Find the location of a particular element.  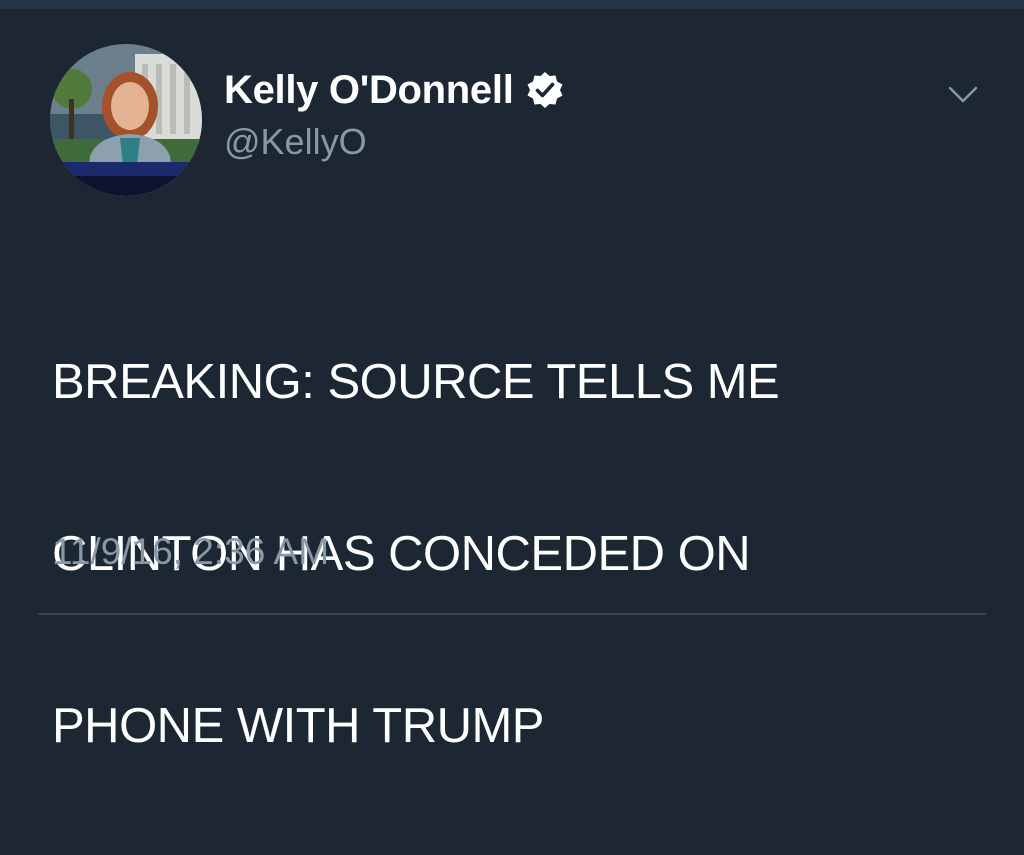

chevron-down-icon is located at coordinates (963, 95).